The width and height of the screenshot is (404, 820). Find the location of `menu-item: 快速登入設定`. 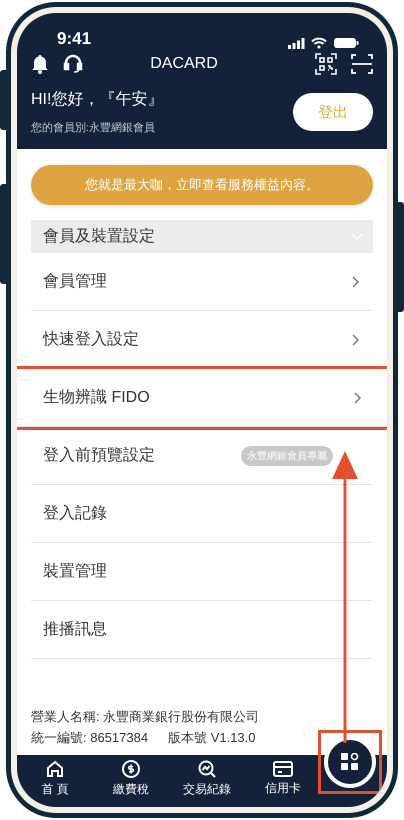

menu-item: 快速登入設定 is located at coordinates (202, 340).